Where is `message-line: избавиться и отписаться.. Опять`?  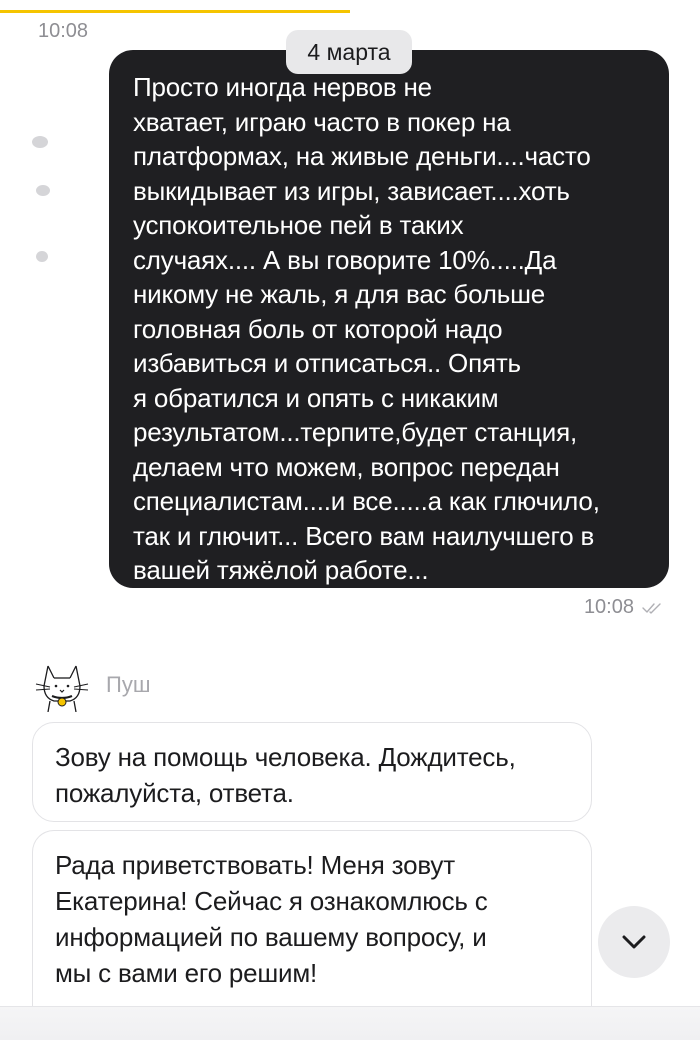
message-line: избавиться и отписаться.. Опять is located at coordinates (327, 363).